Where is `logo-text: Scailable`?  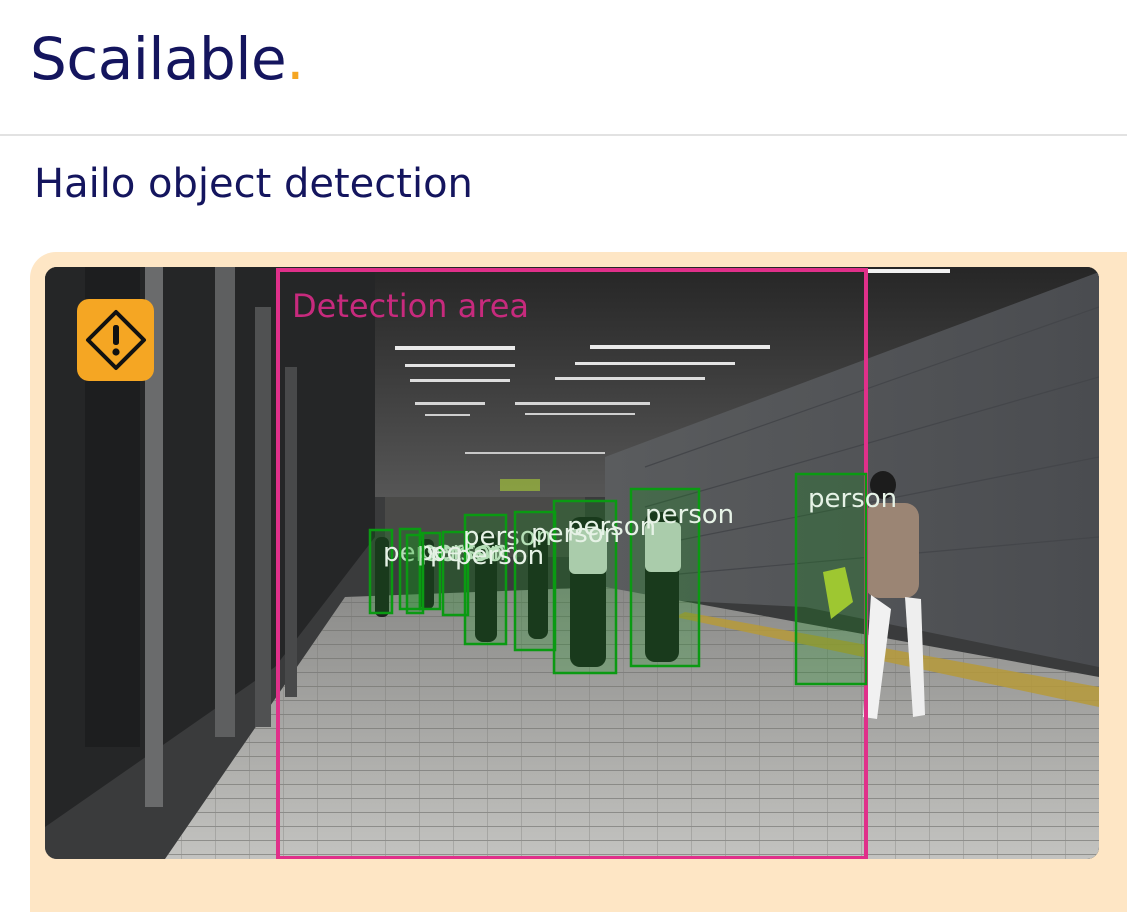 logo-text: Scailable is located at coordinates (158, 59).